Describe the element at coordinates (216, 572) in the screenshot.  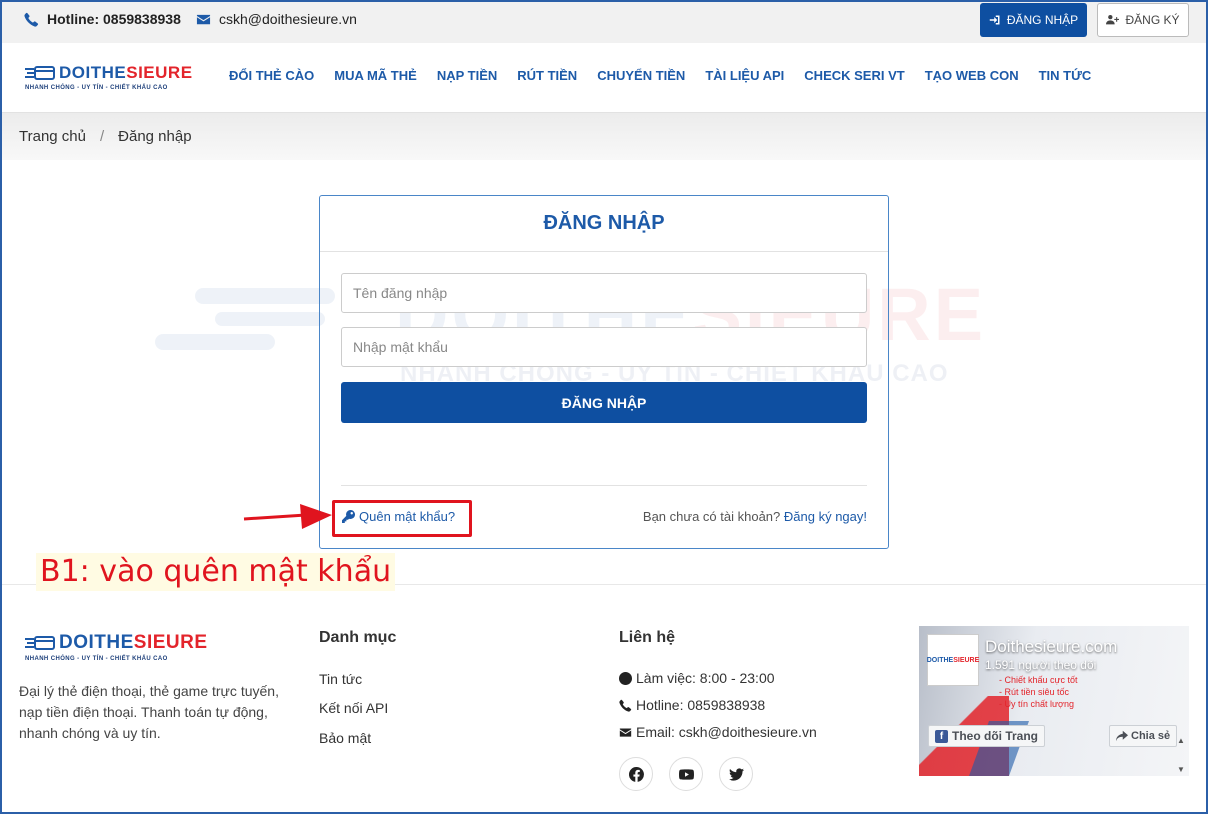
I see `annotation-step-label: B1: vào quên mật khẩu` at that location.